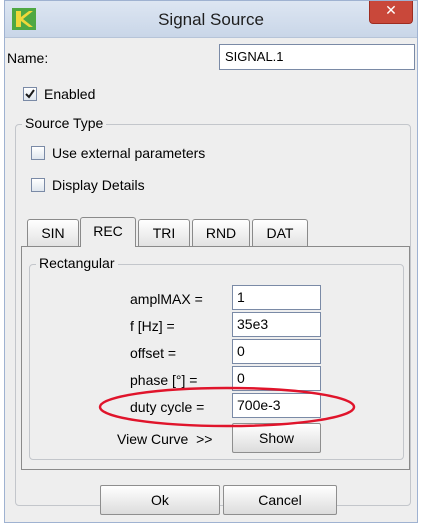 The height and width of the screenshot is (523, 422). I want to click on close-button: ✕, so click(391, 12).